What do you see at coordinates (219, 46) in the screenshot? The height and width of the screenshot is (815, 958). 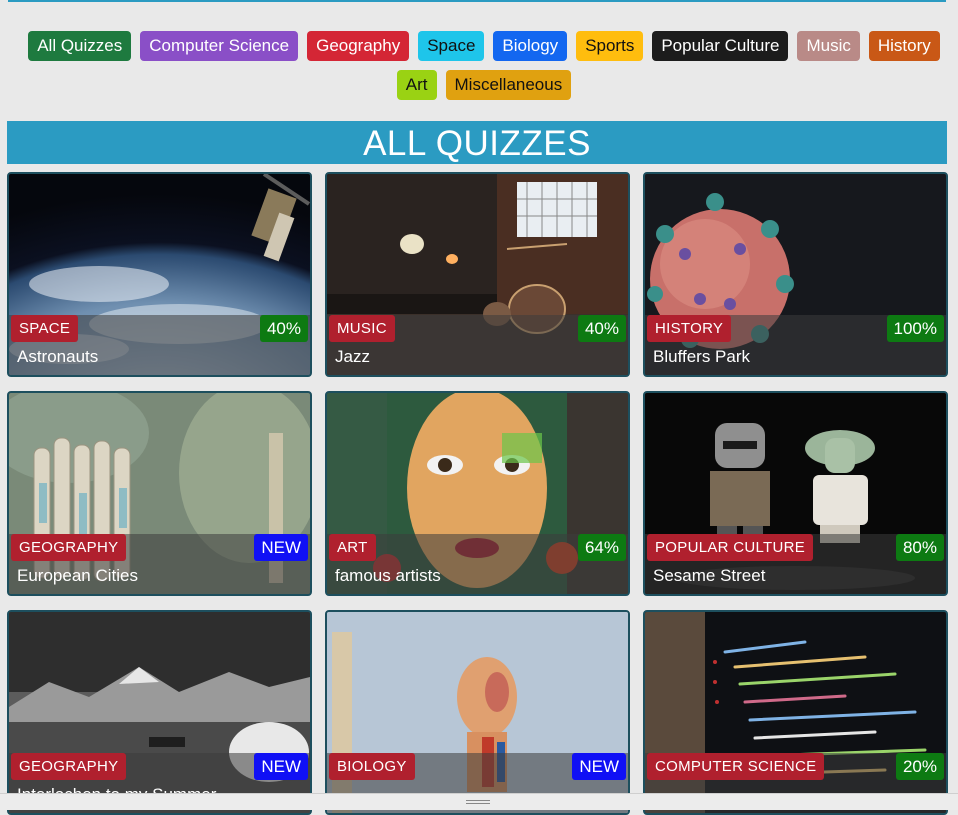 I see `filter-computer-science: Computer Science` at bounding box center [219, 46].